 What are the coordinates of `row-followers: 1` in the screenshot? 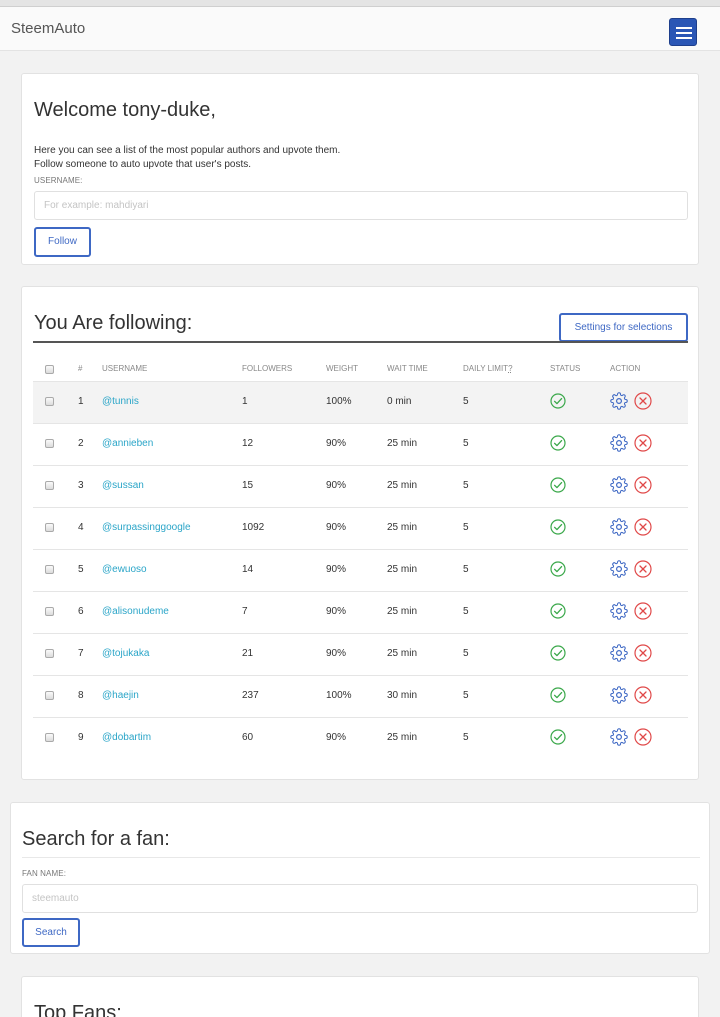 It's located at (245, 401).